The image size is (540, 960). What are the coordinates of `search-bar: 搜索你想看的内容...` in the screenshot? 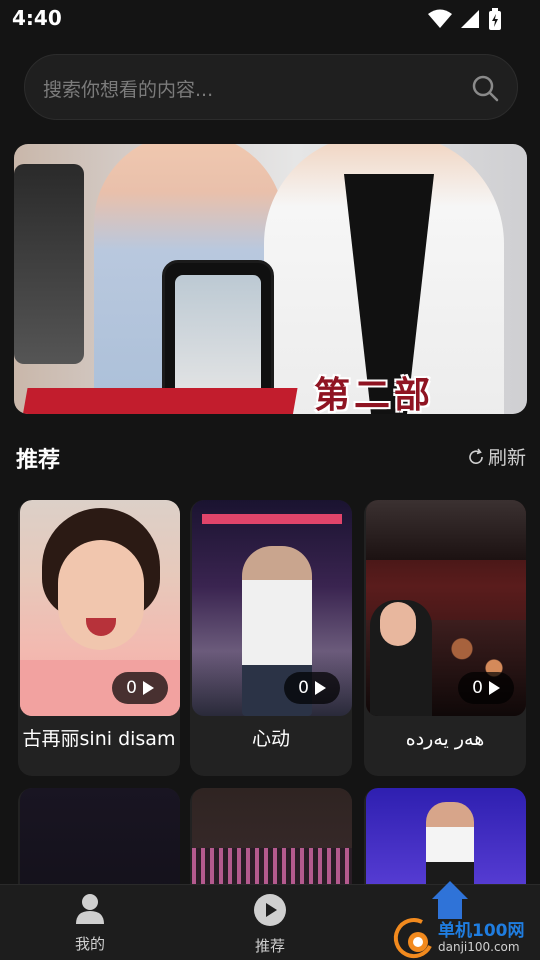 It's located at (271, 87).